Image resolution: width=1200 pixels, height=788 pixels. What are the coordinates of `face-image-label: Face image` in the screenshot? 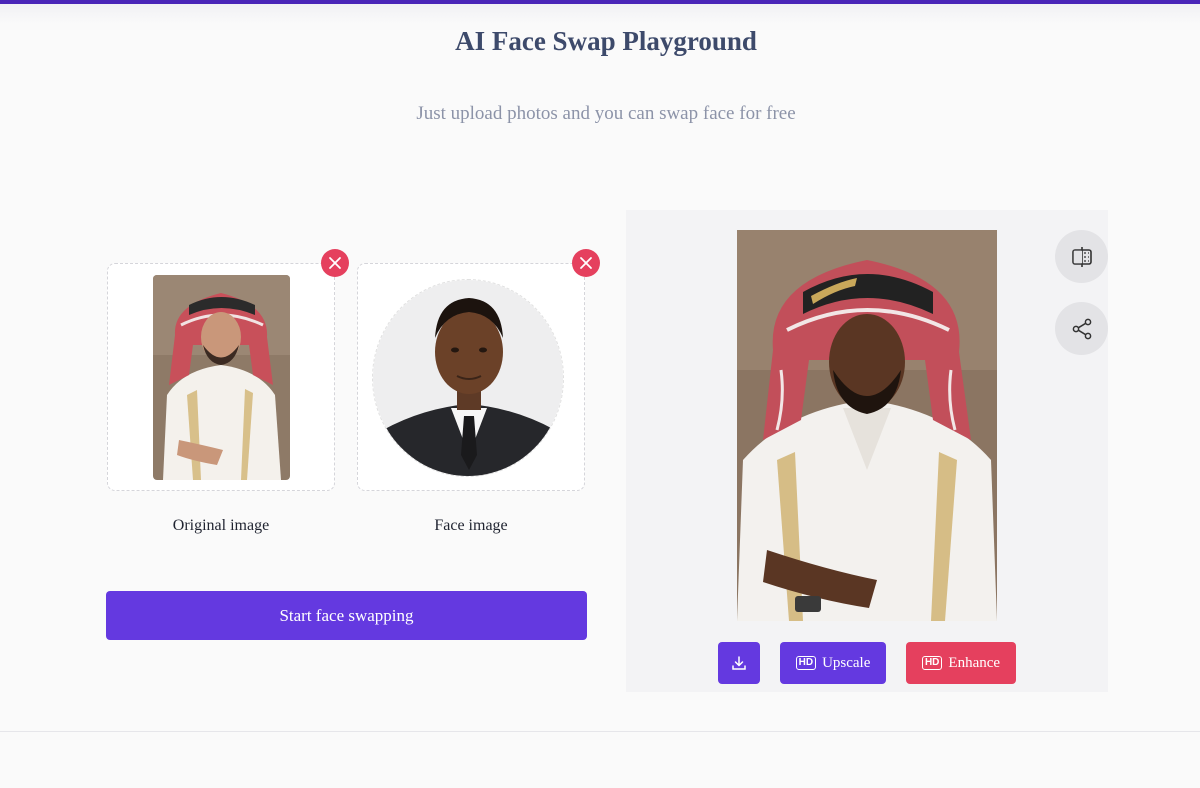 It's located at (471, 525).